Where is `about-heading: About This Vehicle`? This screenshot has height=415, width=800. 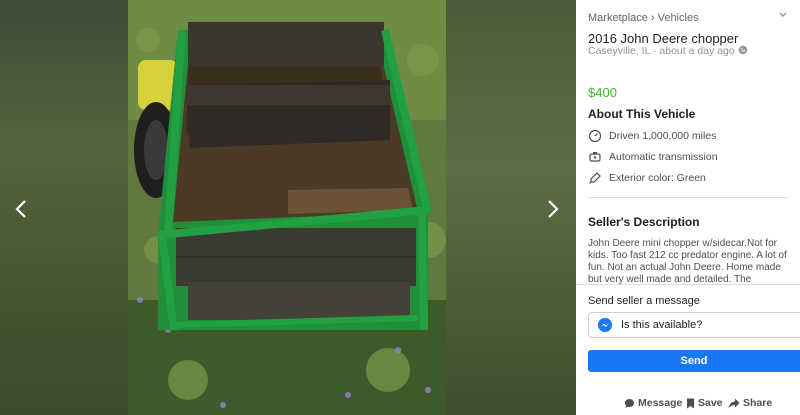
about-heading: About This Vehicle is located at coordinates (642, 114).